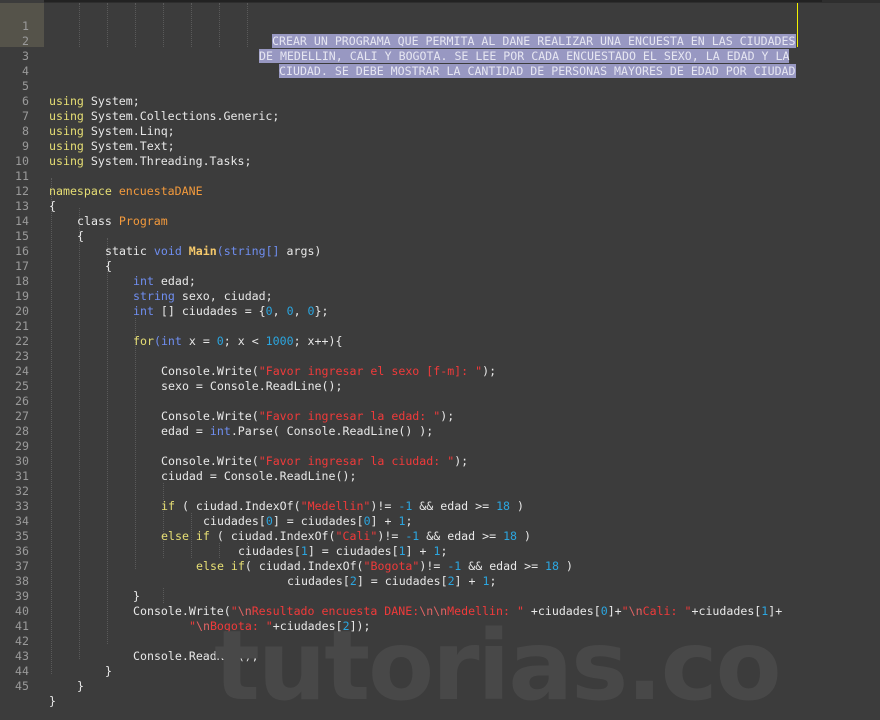  I want to click on string-literal: Resultado encuesta DANE:, so click(335, 611).